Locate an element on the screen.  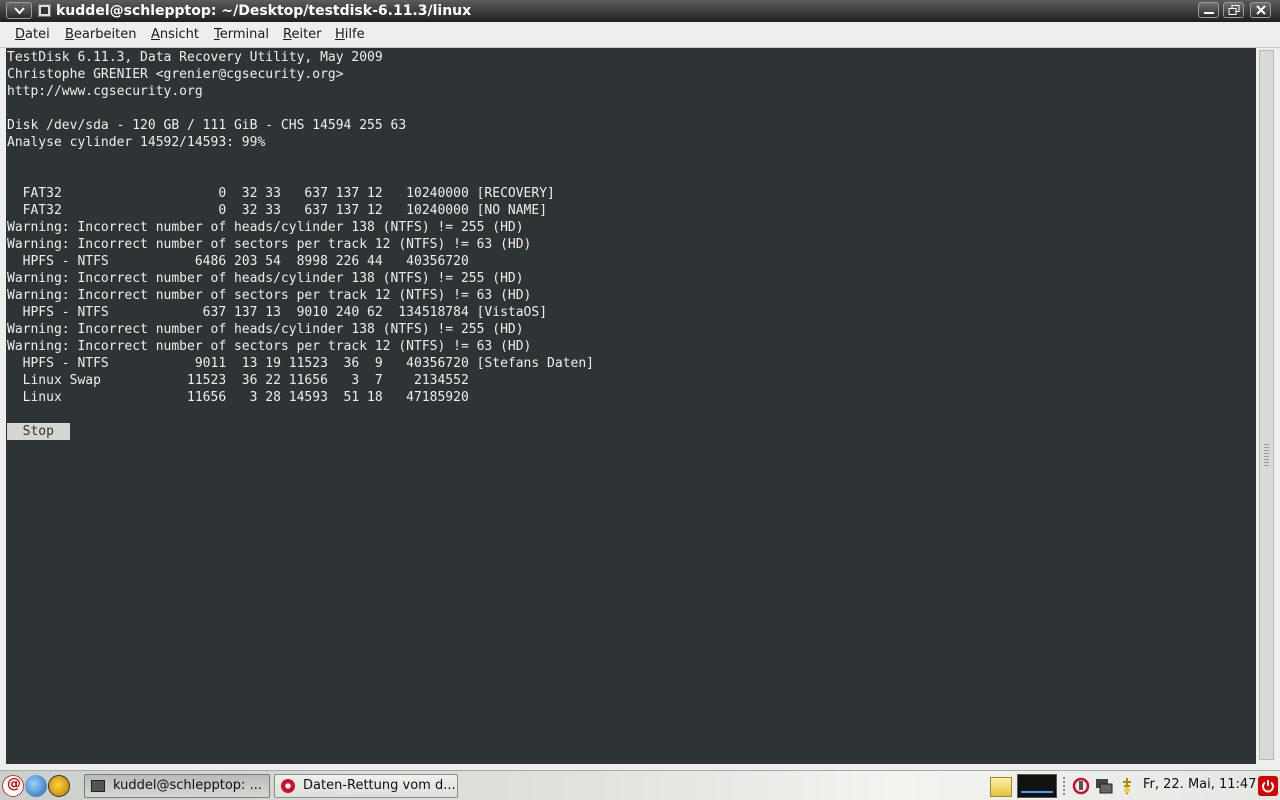
debian-menu-icon is located at coordinates (13, 786).